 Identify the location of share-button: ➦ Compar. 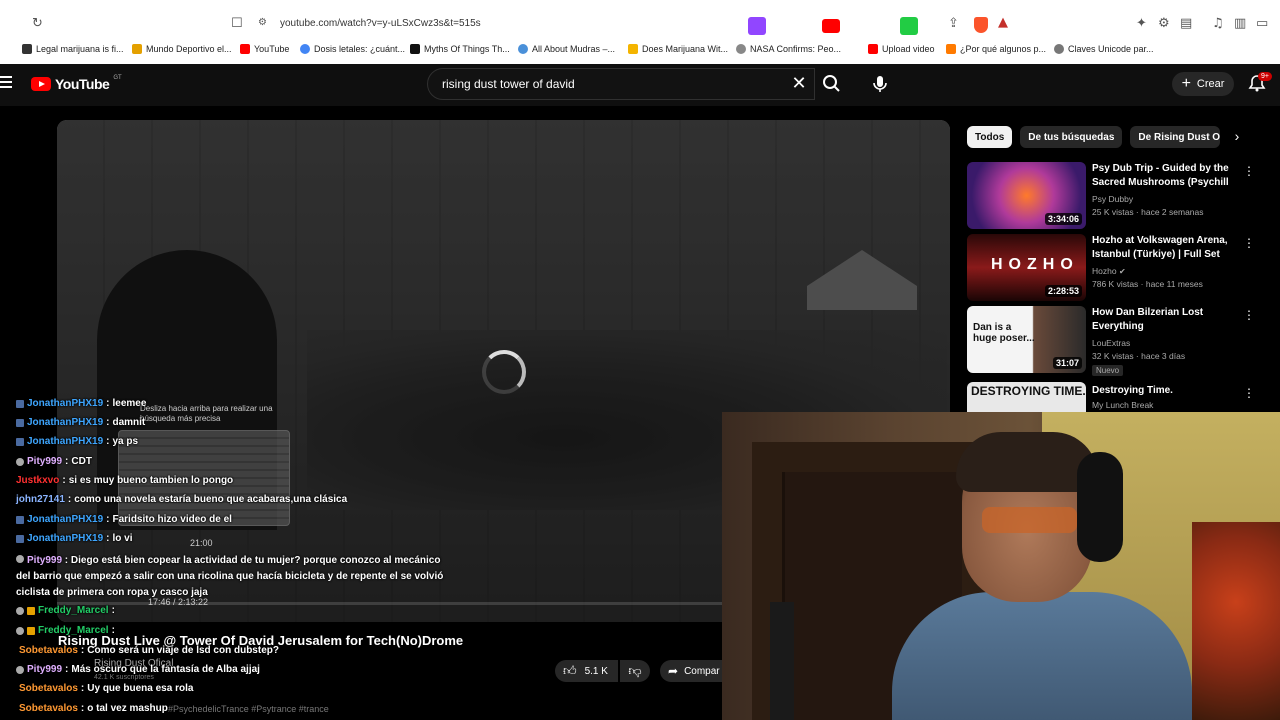
(691, 671).